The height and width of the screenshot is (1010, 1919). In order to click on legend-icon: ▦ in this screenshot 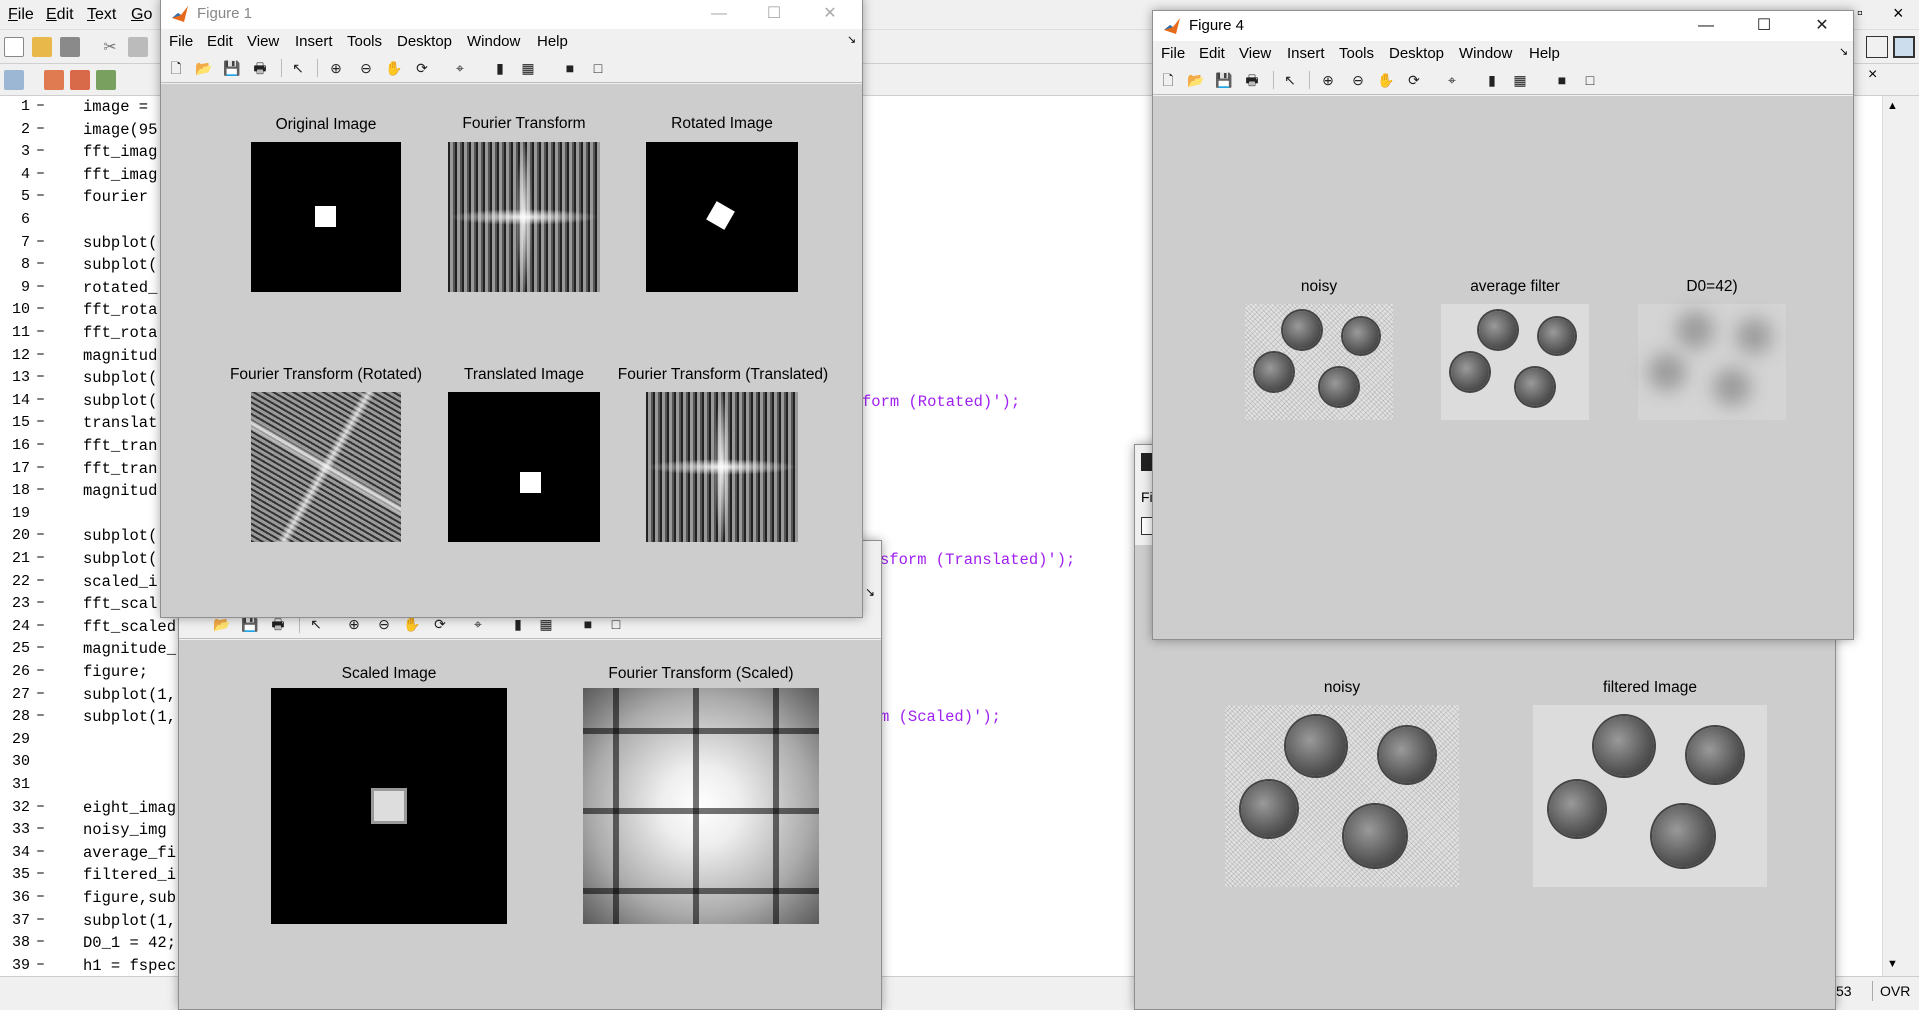, I will do `click(528, 68)`.